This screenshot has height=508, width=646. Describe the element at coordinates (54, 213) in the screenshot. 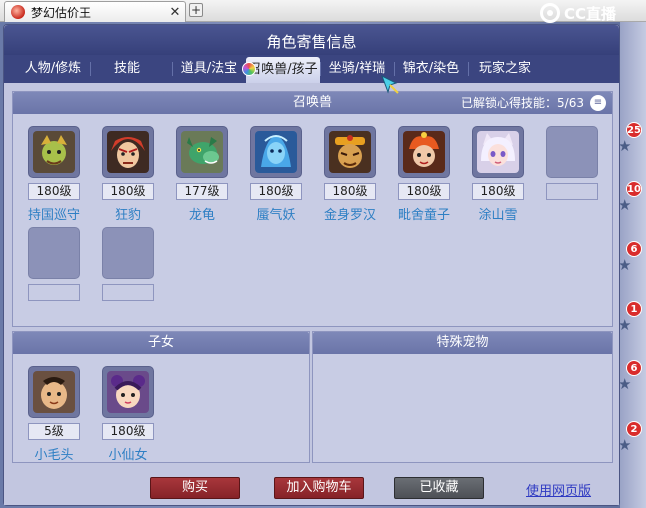

I see `pet-name: 持国巡守` at that location.